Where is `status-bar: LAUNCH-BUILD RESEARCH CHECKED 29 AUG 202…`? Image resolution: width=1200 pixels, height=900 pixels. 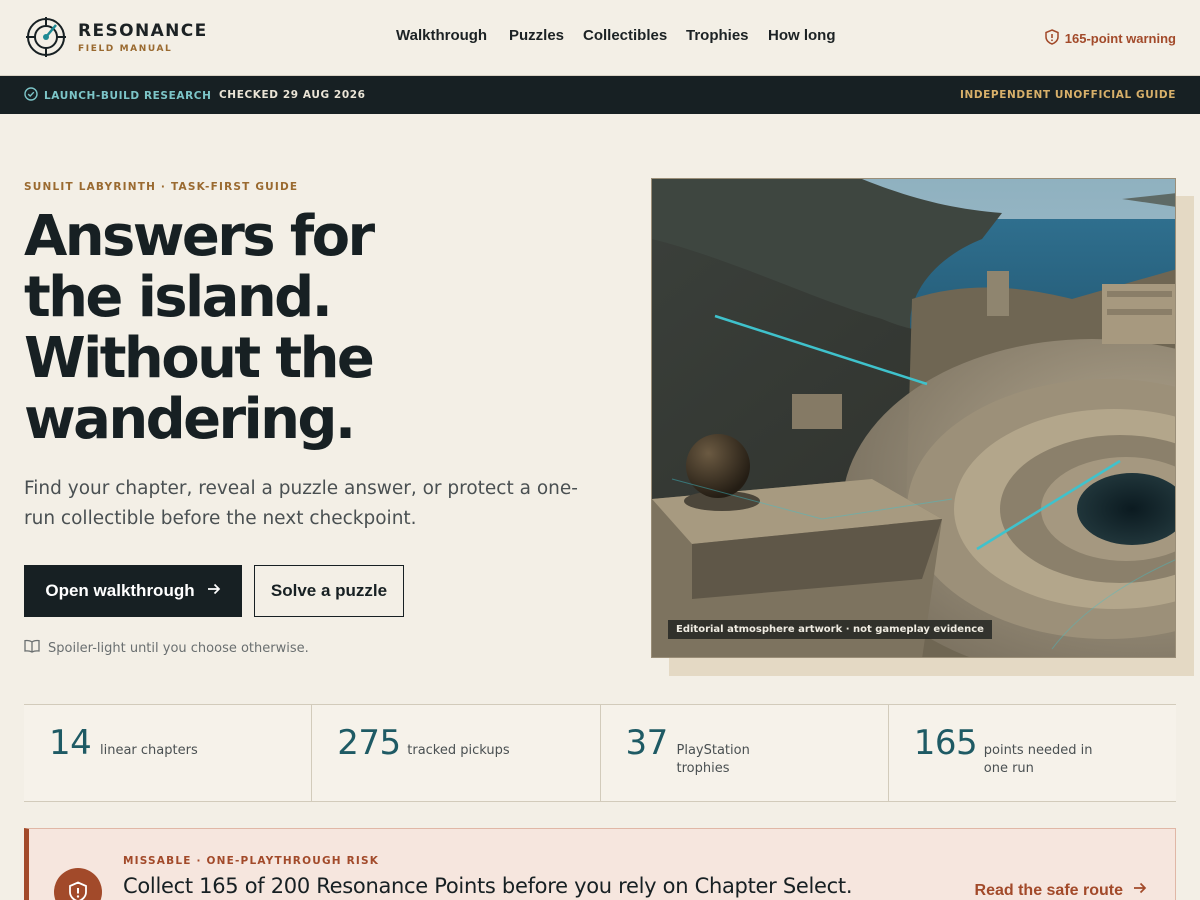 status-bar: LAUNCH-BUILD RESEARCH CHECKED 29 AUG 202… is located at coordinates (600, 95).